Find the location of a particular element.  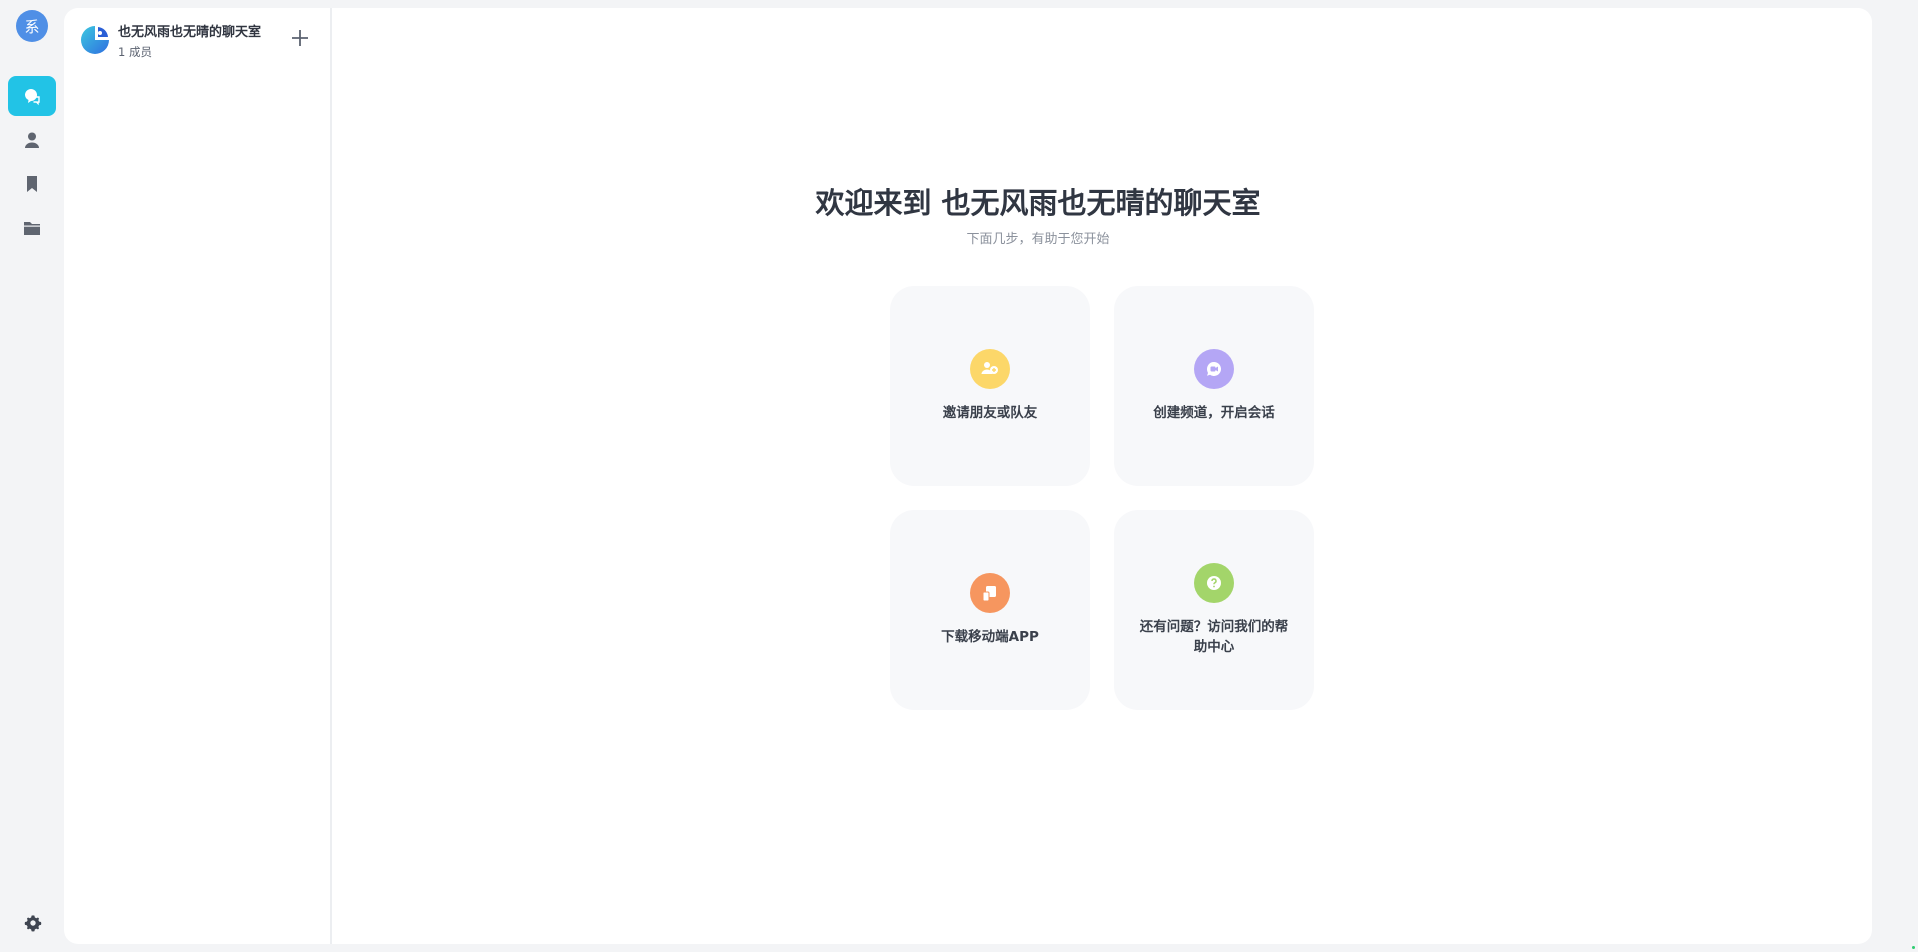

settings-button is located at coordinates (33, 923).